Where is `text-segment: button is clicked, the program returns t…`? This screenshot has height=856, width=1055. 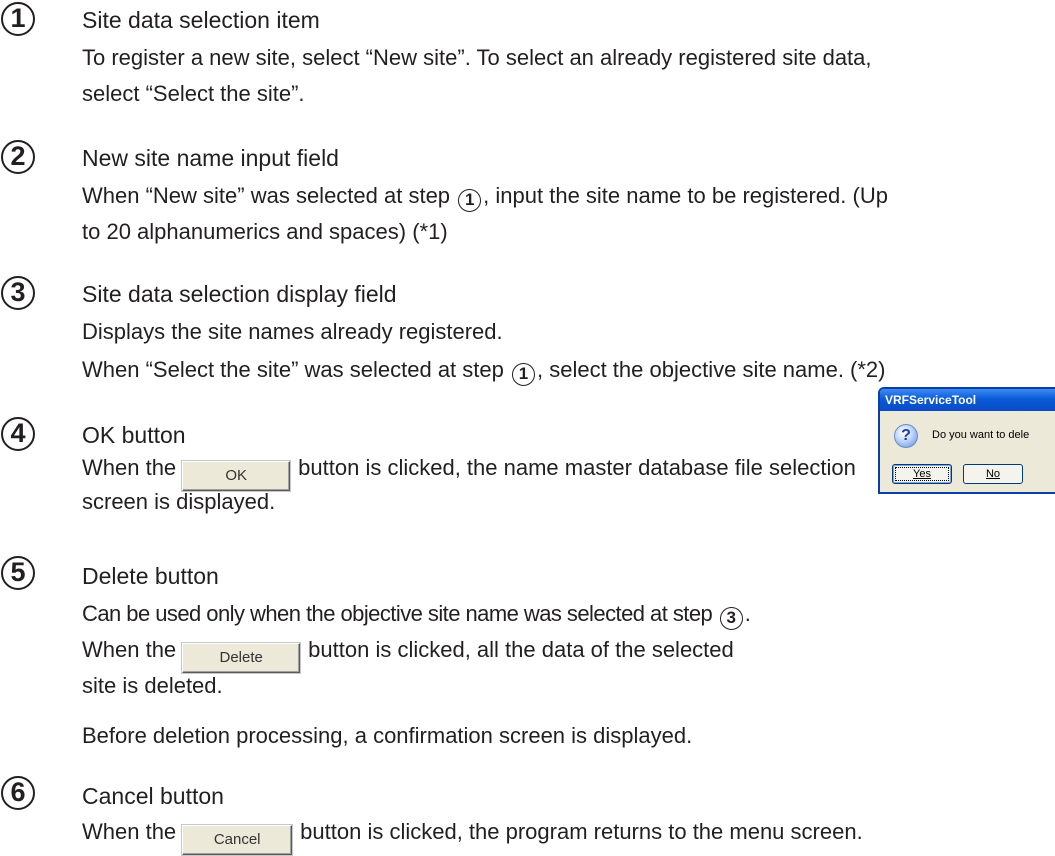 text-segment: button is clicked, the program returns t… is located at coordinates (581, 831).